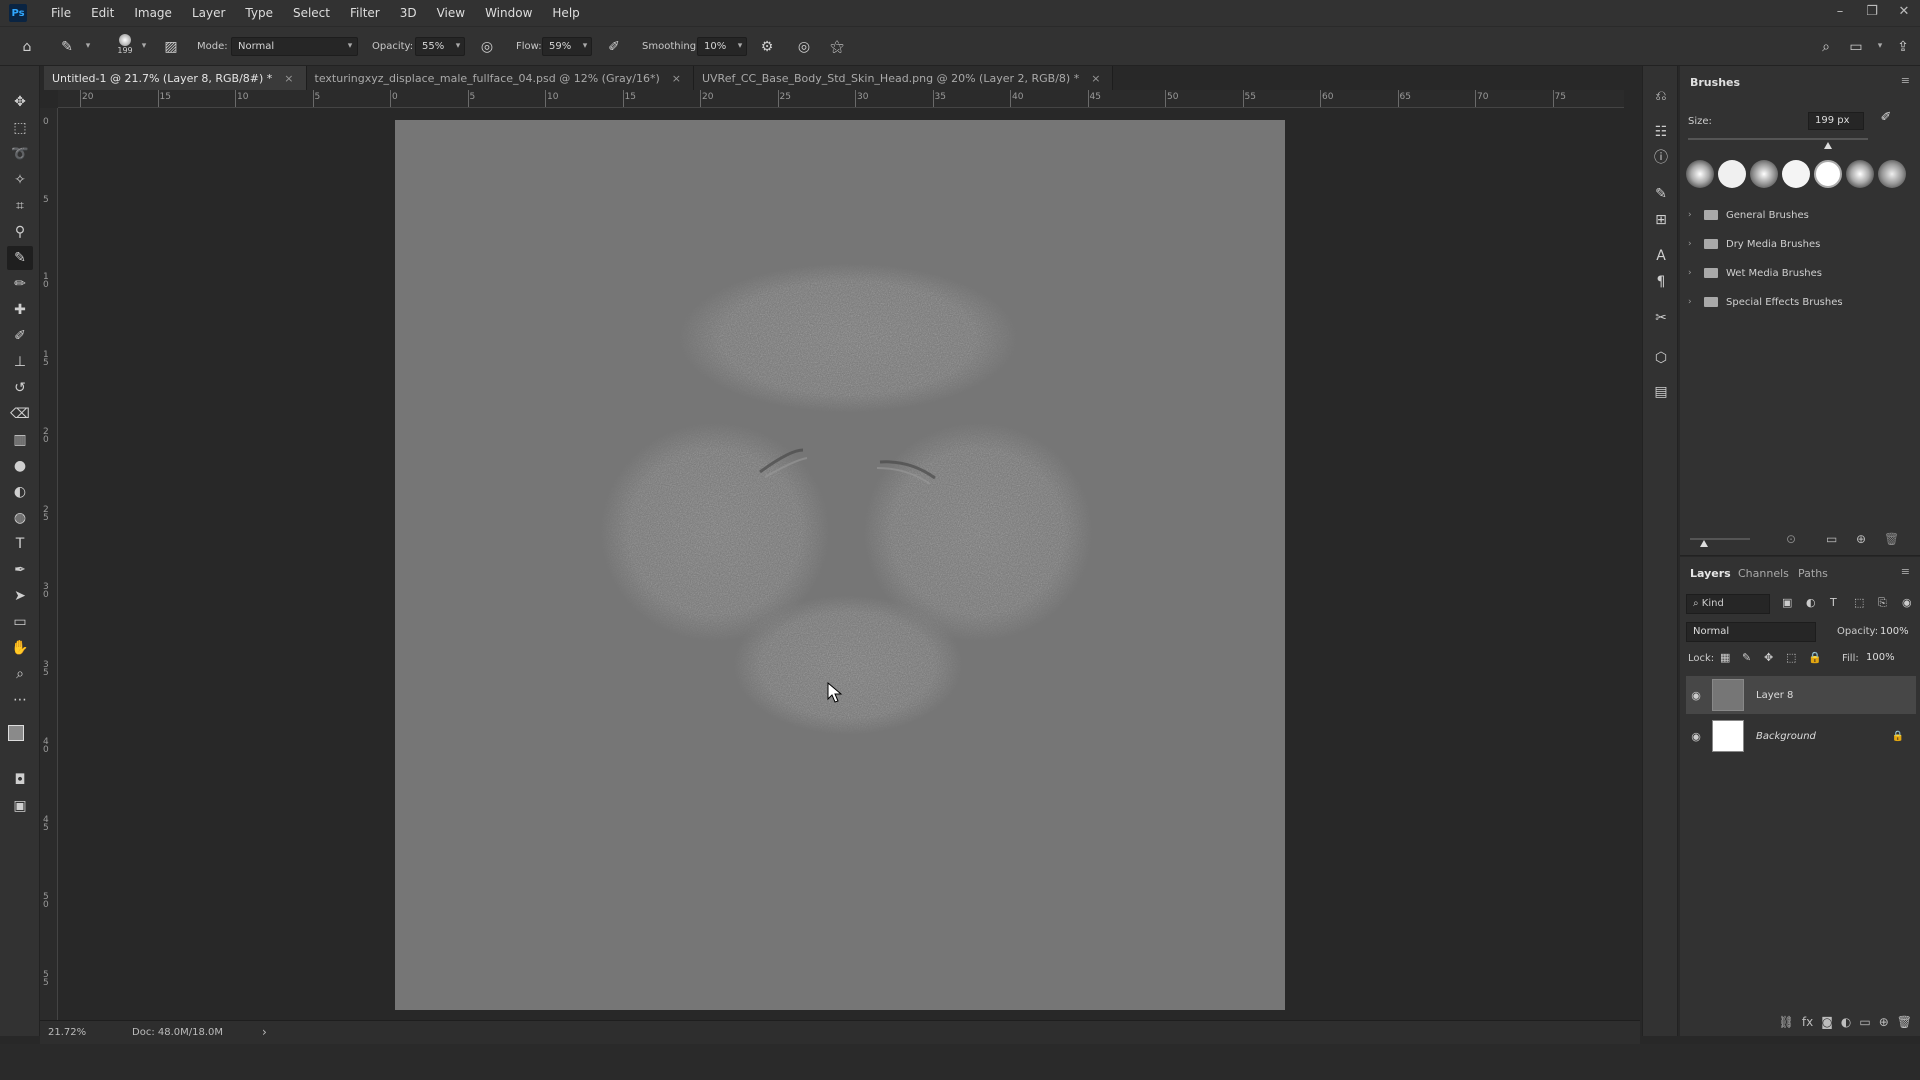 The width and height of the screenshot is (1920, 1080). I want to click on new-layer-icon: ⊕, so click(1884, 1022).